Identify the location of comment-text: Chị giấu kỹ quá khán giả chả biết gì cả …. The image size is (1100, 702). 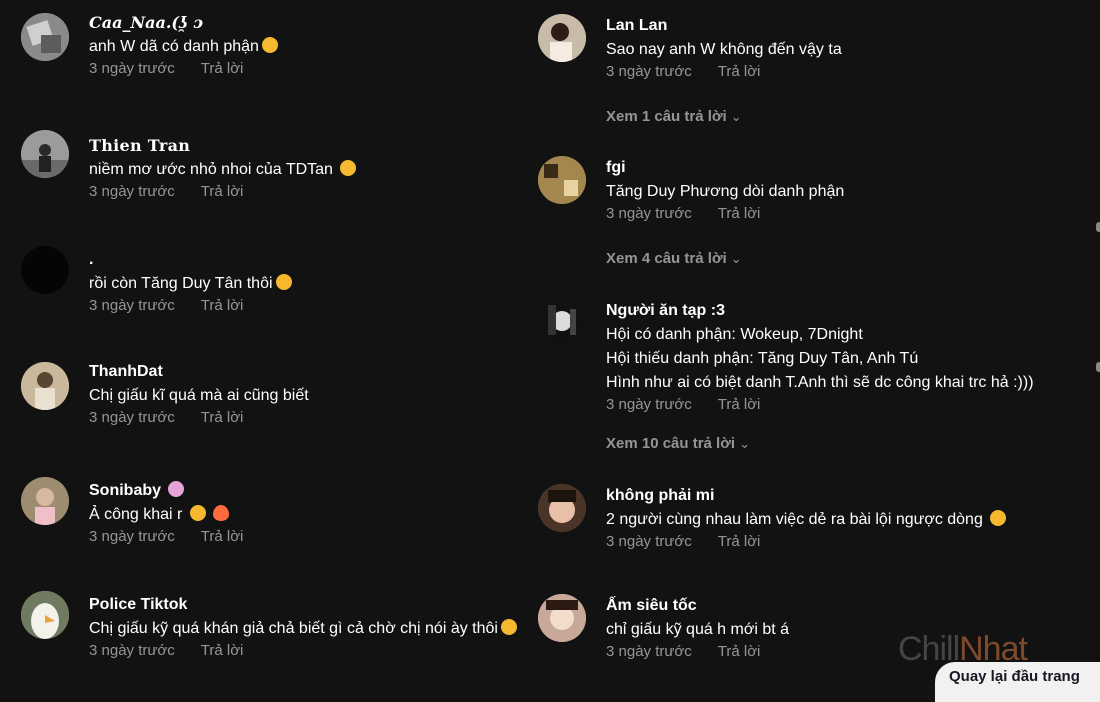
(319, 629).